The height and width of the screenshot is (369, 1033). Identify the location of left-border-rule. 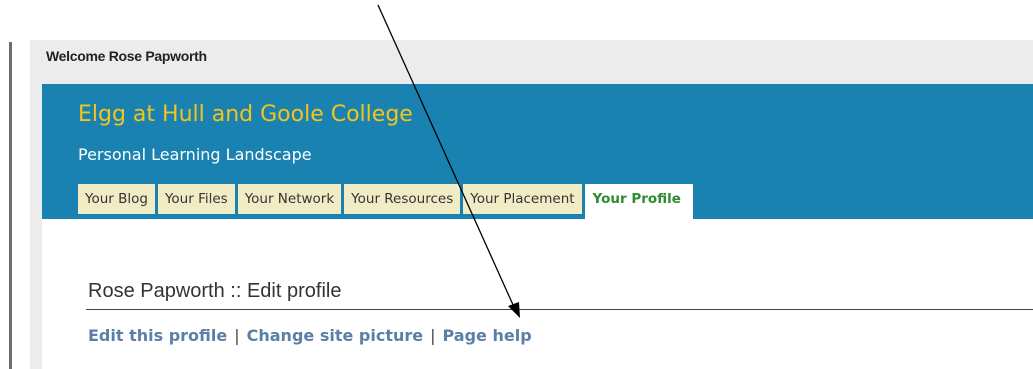
(10, 205).